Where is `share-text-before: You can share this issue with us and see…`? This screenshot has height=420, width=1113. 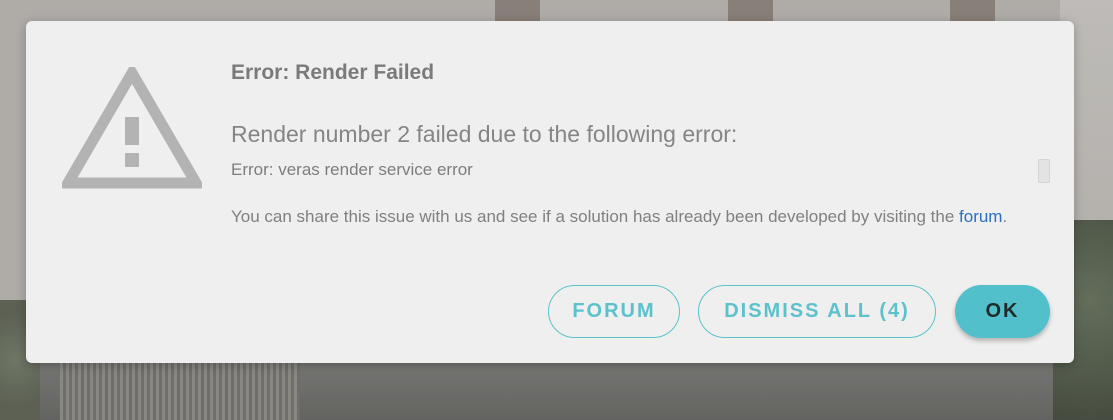 share-text-before: You can share this issue with us and see… is located at coordinates (595, 216).